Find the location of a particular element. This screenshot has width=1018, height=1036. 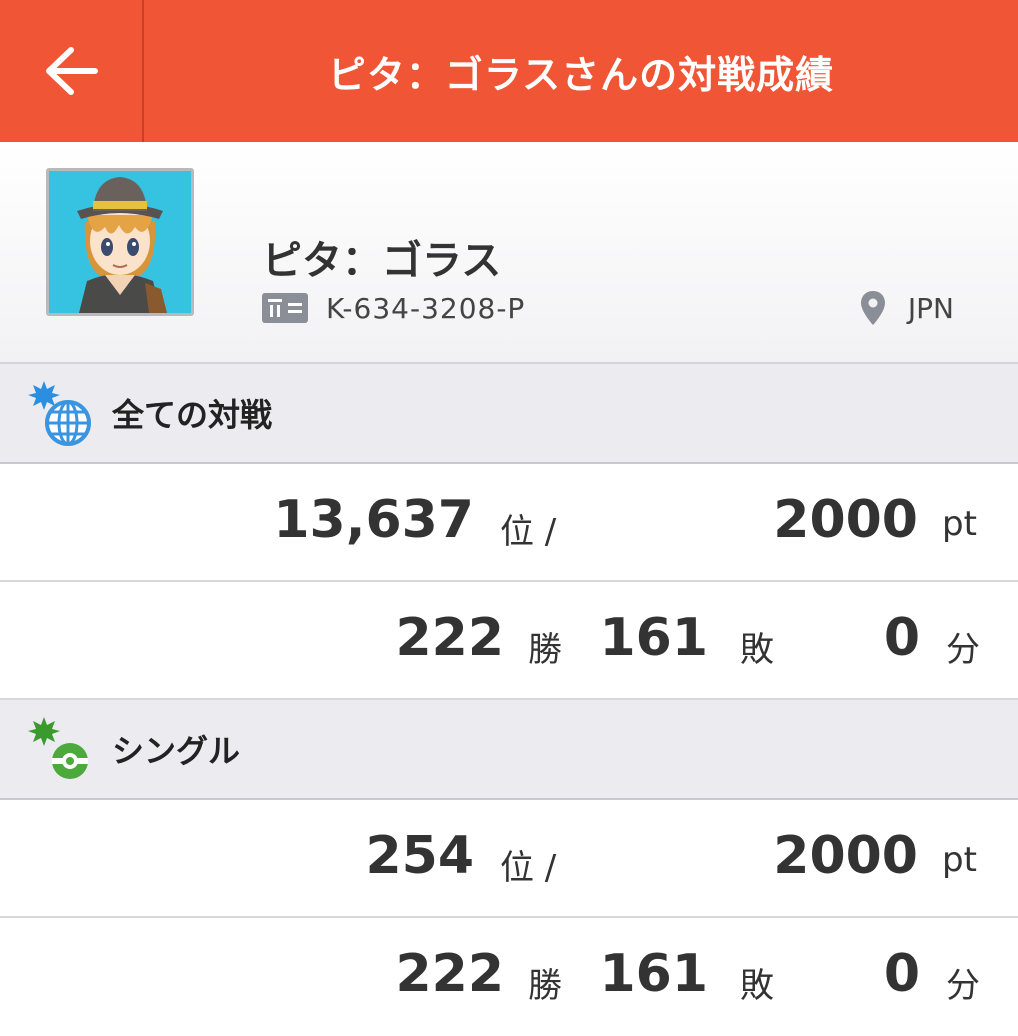

rank-value: 254 is located at coordinates (419, 856).